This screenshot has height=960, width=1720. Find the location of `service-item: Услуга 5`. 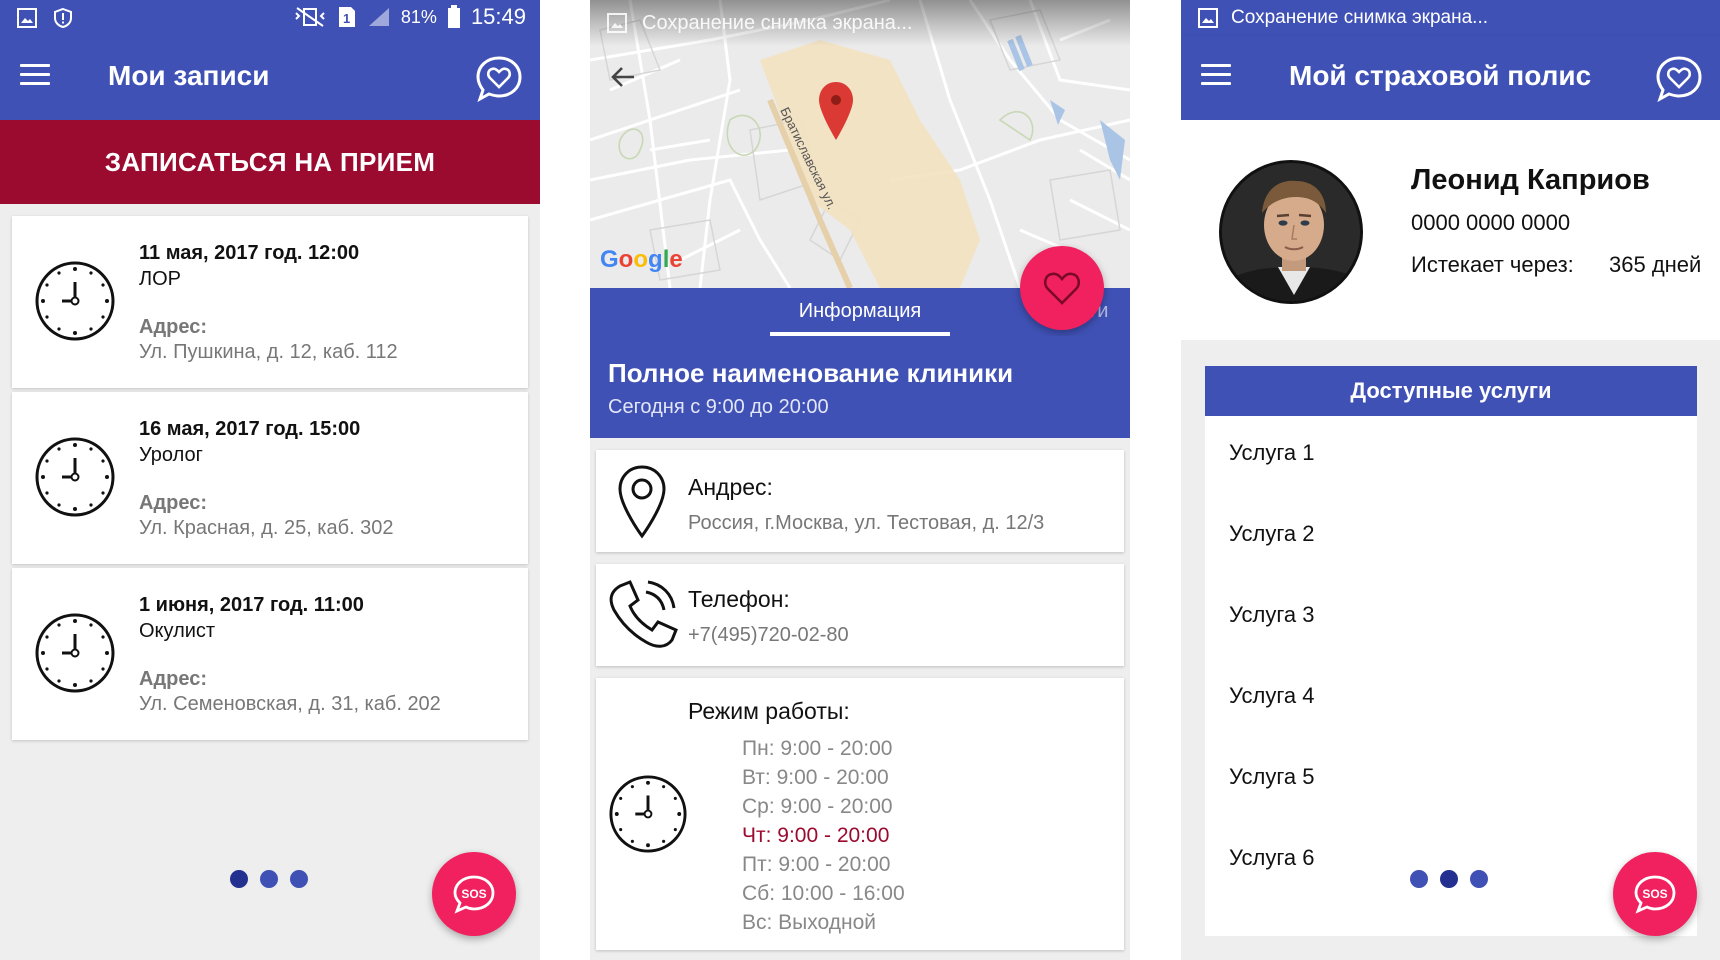

service-item: Услуга 5 is located at coordinates (1271, 777).